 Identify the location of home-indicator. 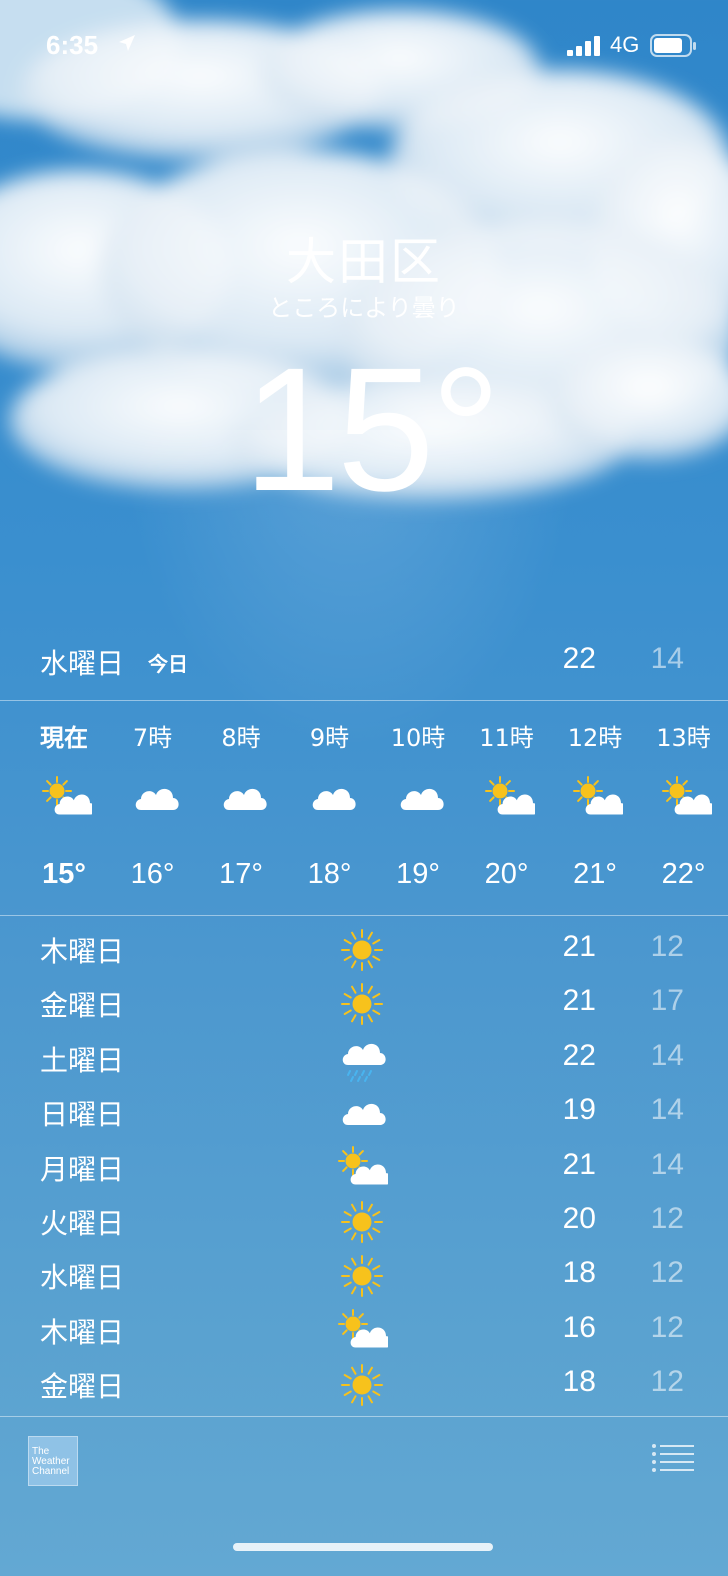
(363, 1547).